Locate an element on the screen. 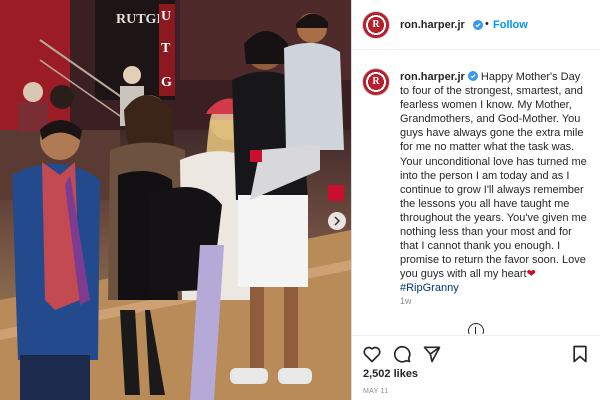 This screenshot has height=400, width=600. vertical-letter-3: G is located at coordinates (166, 82).